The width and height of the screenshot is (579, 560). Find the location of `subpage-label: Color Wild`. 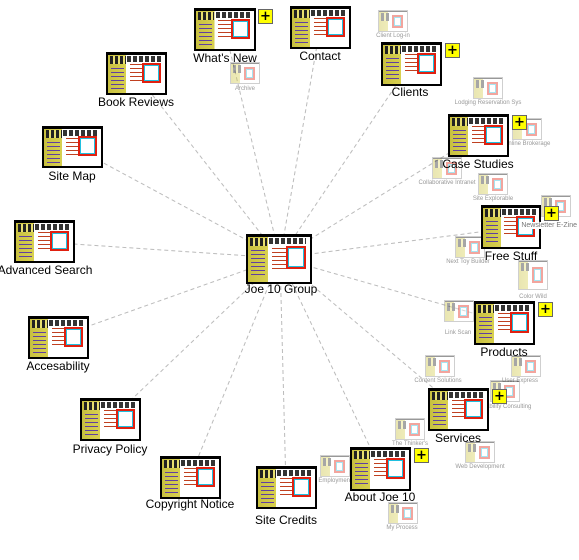

subpage-label: Color Wild is located at coordinates (533, 297).